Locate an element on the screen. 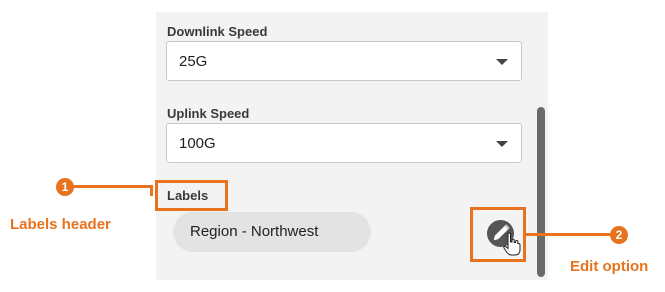  callout-1-text: Labels header is located at coordinates (60, 224).